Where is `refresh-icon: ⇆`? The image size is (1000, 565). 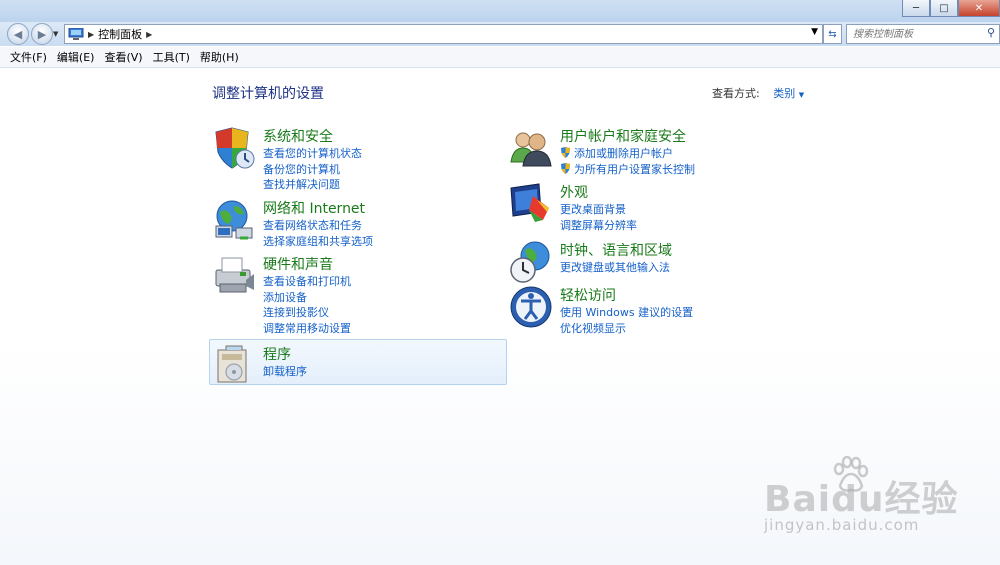
refresh-icon: ⇆ is located at coordinates (832, 34).